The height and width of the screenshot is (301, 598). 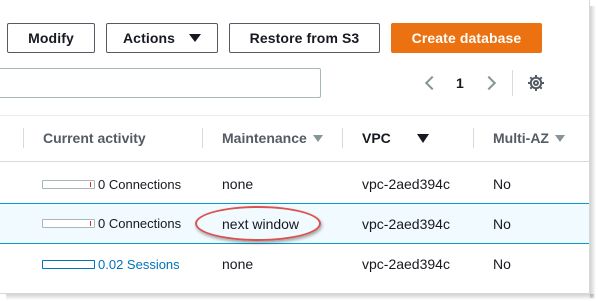 I want to click on actions-button: Actions, so click(x=162, y=38).